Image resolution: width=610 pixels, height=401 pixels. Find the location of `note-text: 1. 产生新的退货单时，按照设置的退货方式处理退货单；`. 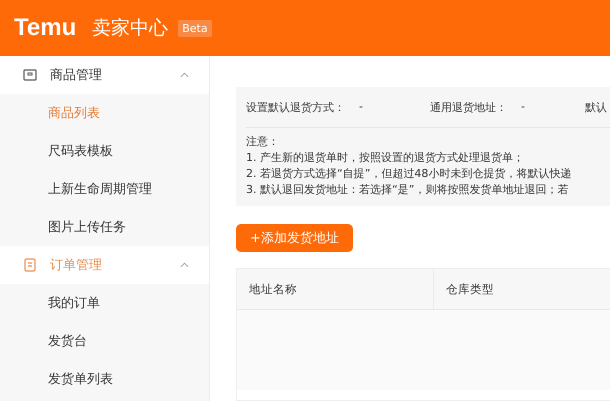

note-text: 1. 产生新的退货单时，按照设置的退货方式处理退货单； is located at coordinates (385, 158).